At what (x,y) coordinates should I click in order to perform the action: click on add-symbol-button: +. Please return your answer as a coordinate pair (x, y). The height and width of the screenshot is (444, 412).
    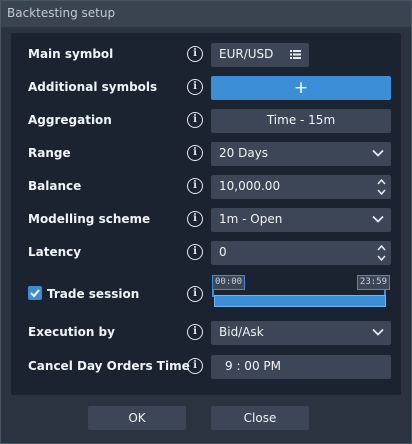
    Looking at the image, I should click on (301, 88).